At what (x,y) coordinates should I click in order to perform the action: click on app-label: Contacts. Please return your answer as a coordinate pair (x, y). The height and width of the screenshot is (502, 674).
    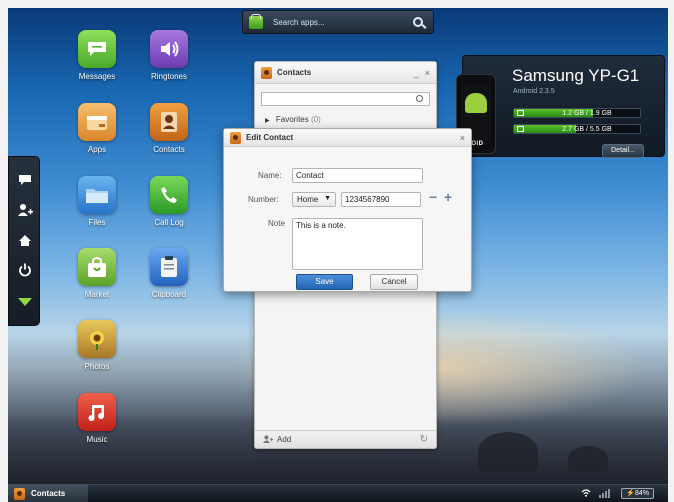
    Looking at the image, I should click on (169, 149).